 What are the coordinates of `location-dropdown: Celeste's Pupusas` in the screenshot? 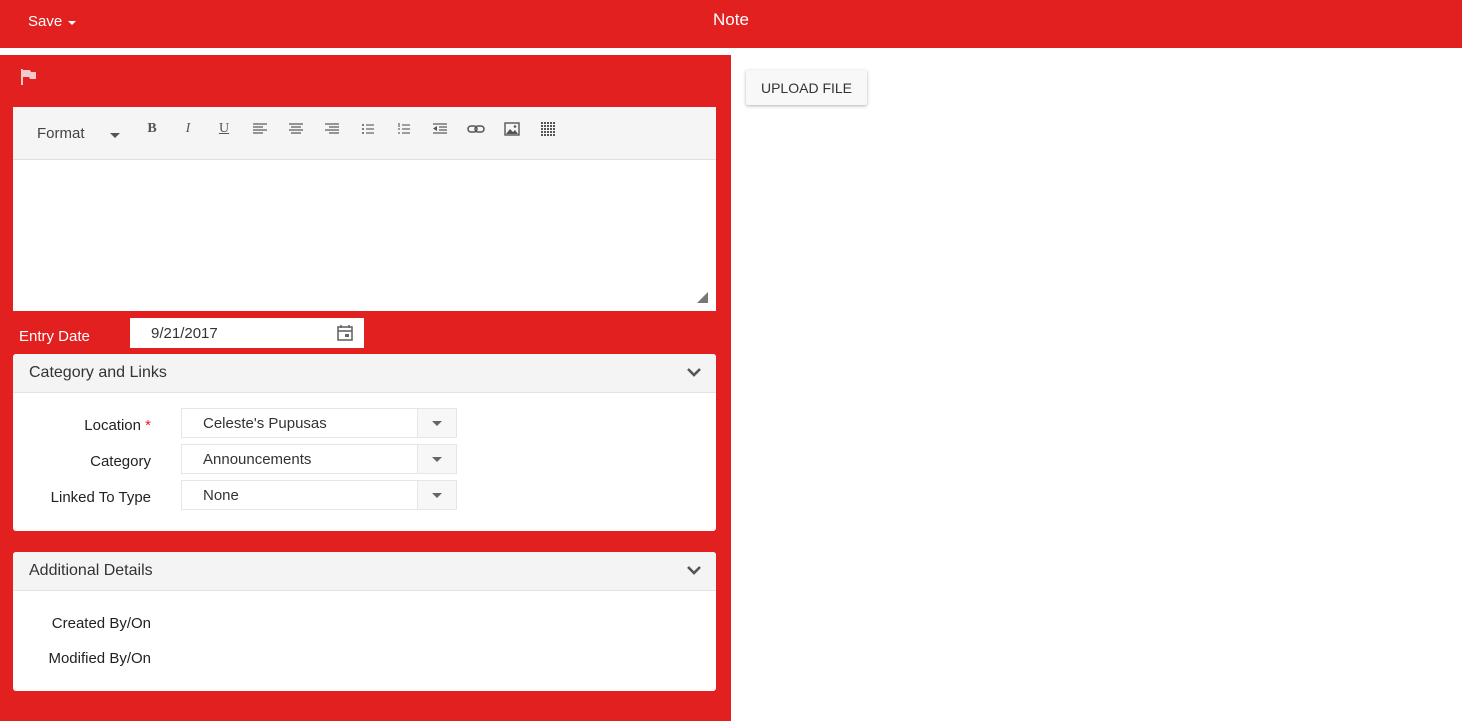 It's located at (319, 423).